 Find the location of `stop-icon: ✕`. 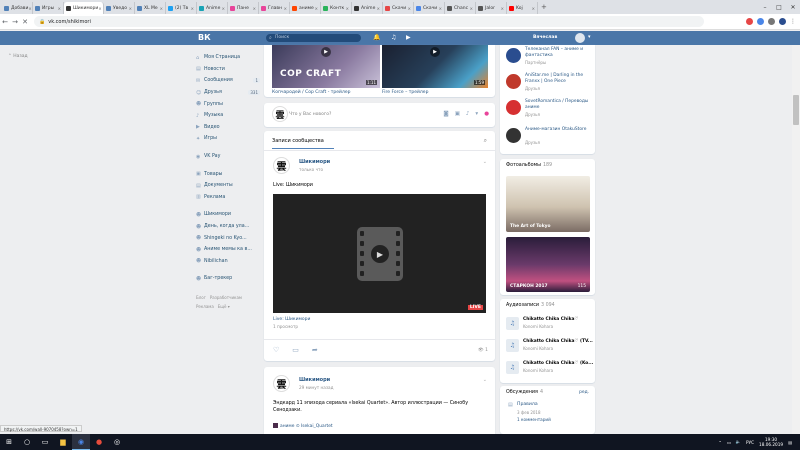

stop-icon: ✕ is located at coordinates (25, 22).